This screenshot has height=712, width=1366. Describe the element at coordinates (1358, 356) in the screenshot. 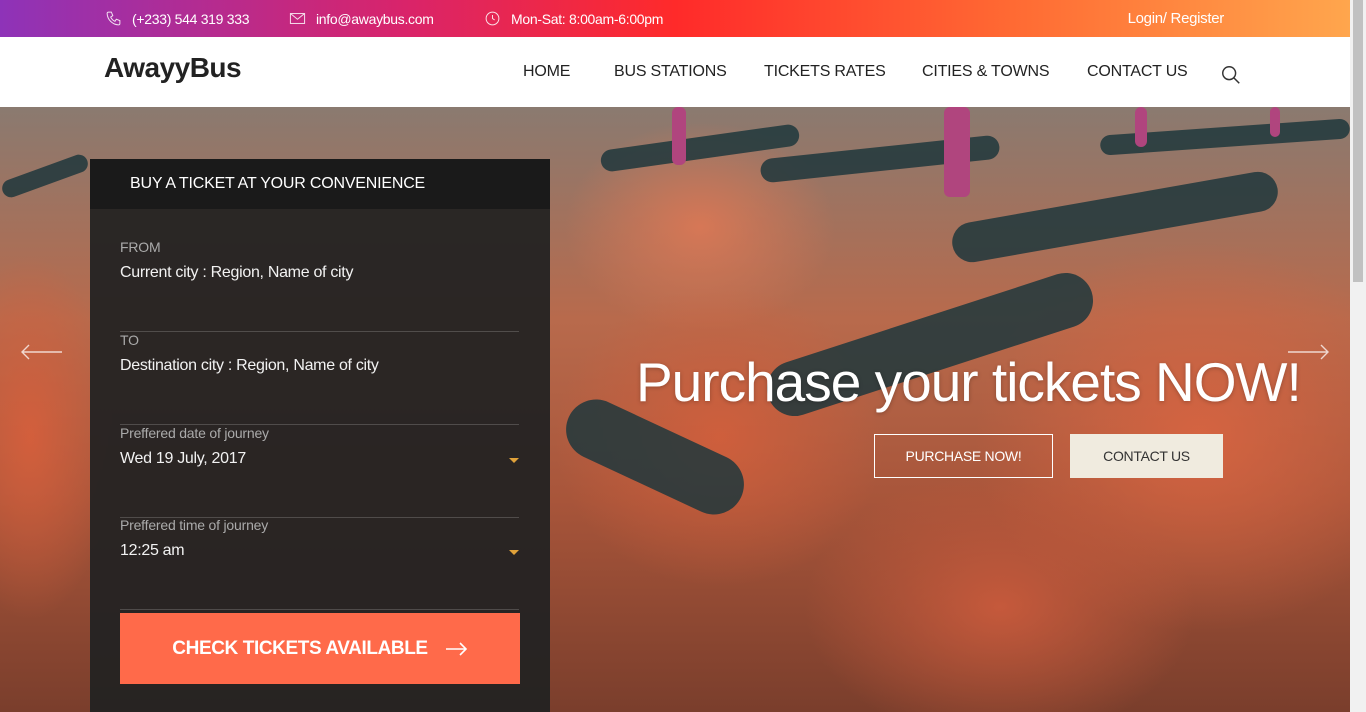

I see `page-scrollbar` at that location.